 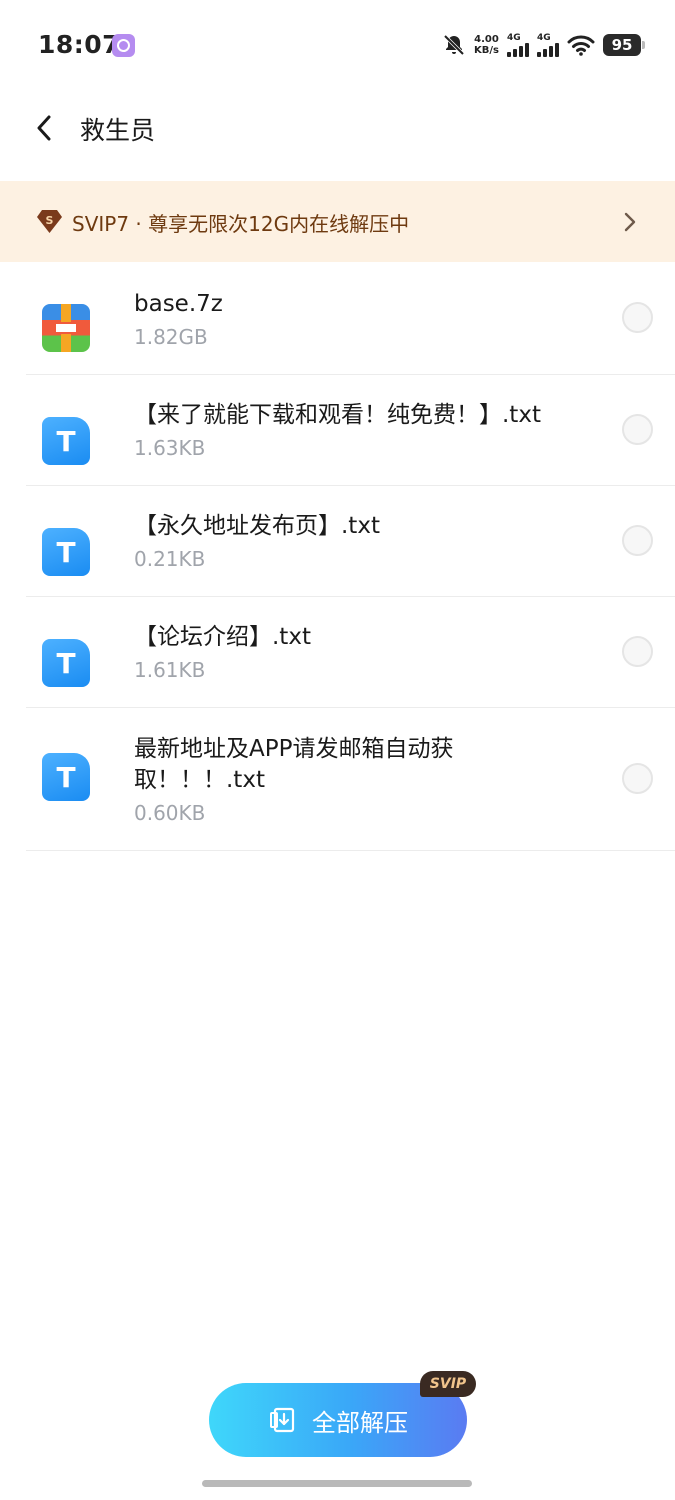 I want to click on wifi-icon, so click(x=581, y=45).